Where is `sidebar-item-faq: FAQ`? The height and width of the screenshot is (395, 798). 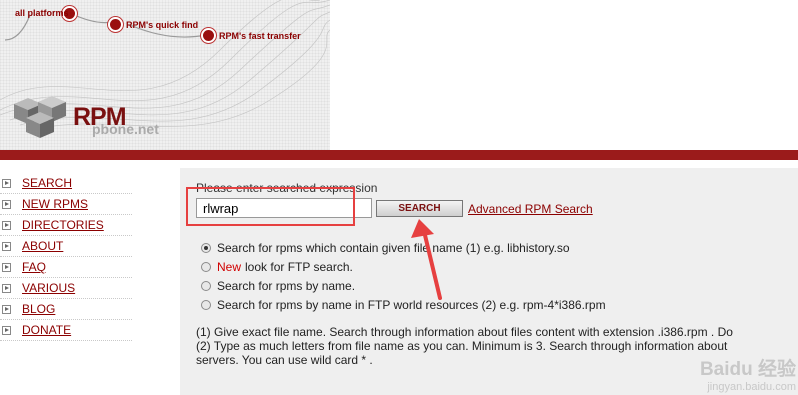
sidebar-item-faq: FAQ is located at coordinates (66, 267).